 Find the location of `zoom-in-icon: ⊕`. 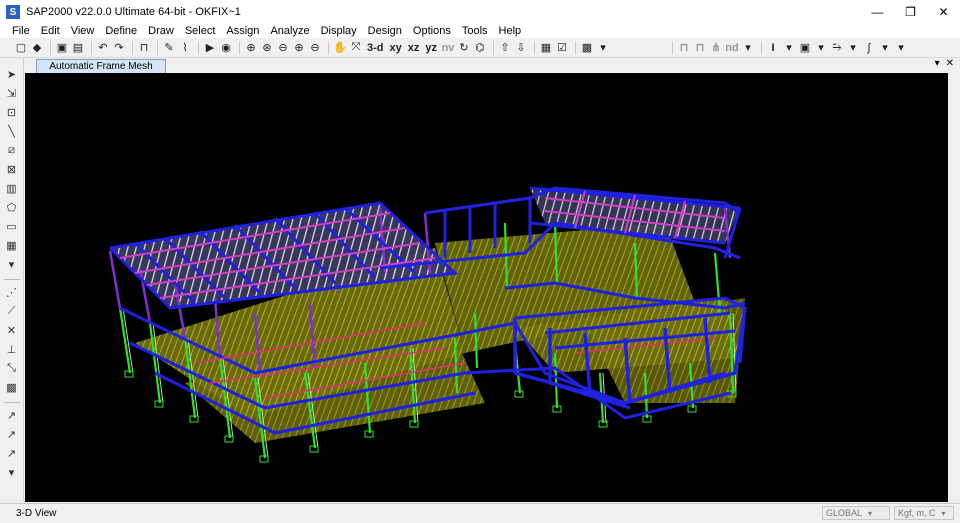

zoom-in-icon: ⊕ is located at coordinates (299, 48).